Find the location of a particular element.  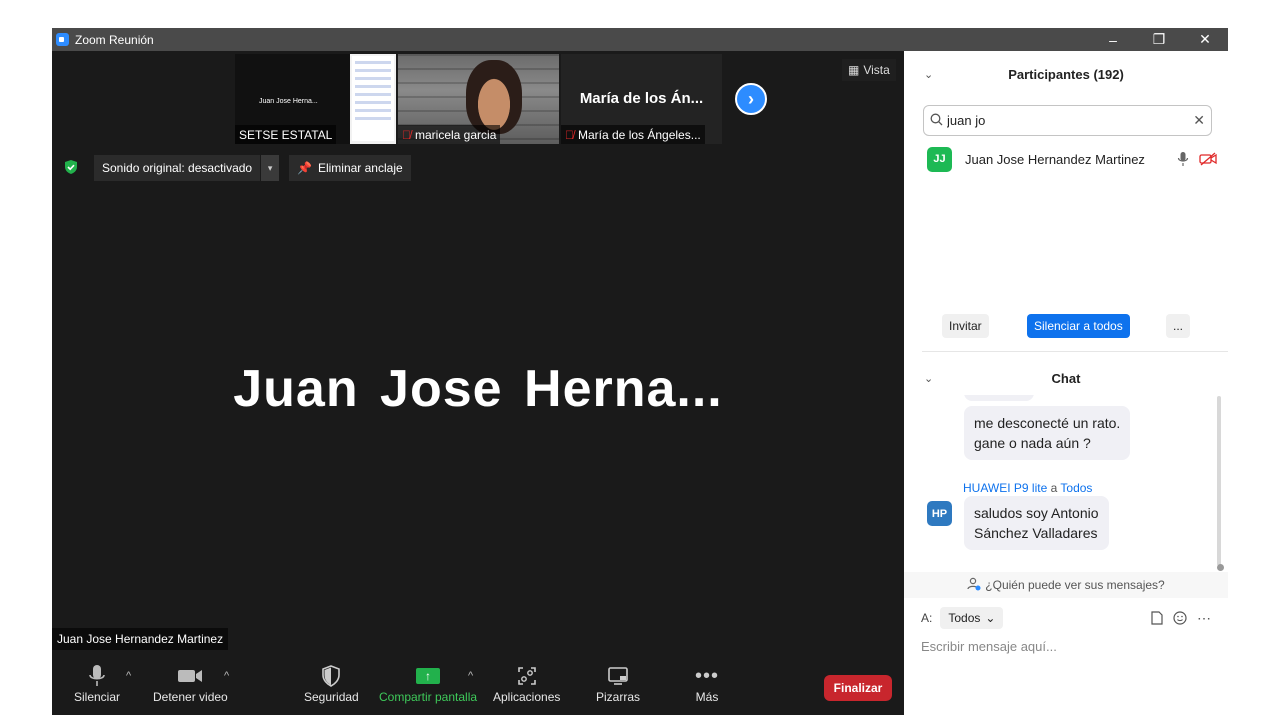

chevron-down-icon: ▾ is located at coordinates (270, 168).